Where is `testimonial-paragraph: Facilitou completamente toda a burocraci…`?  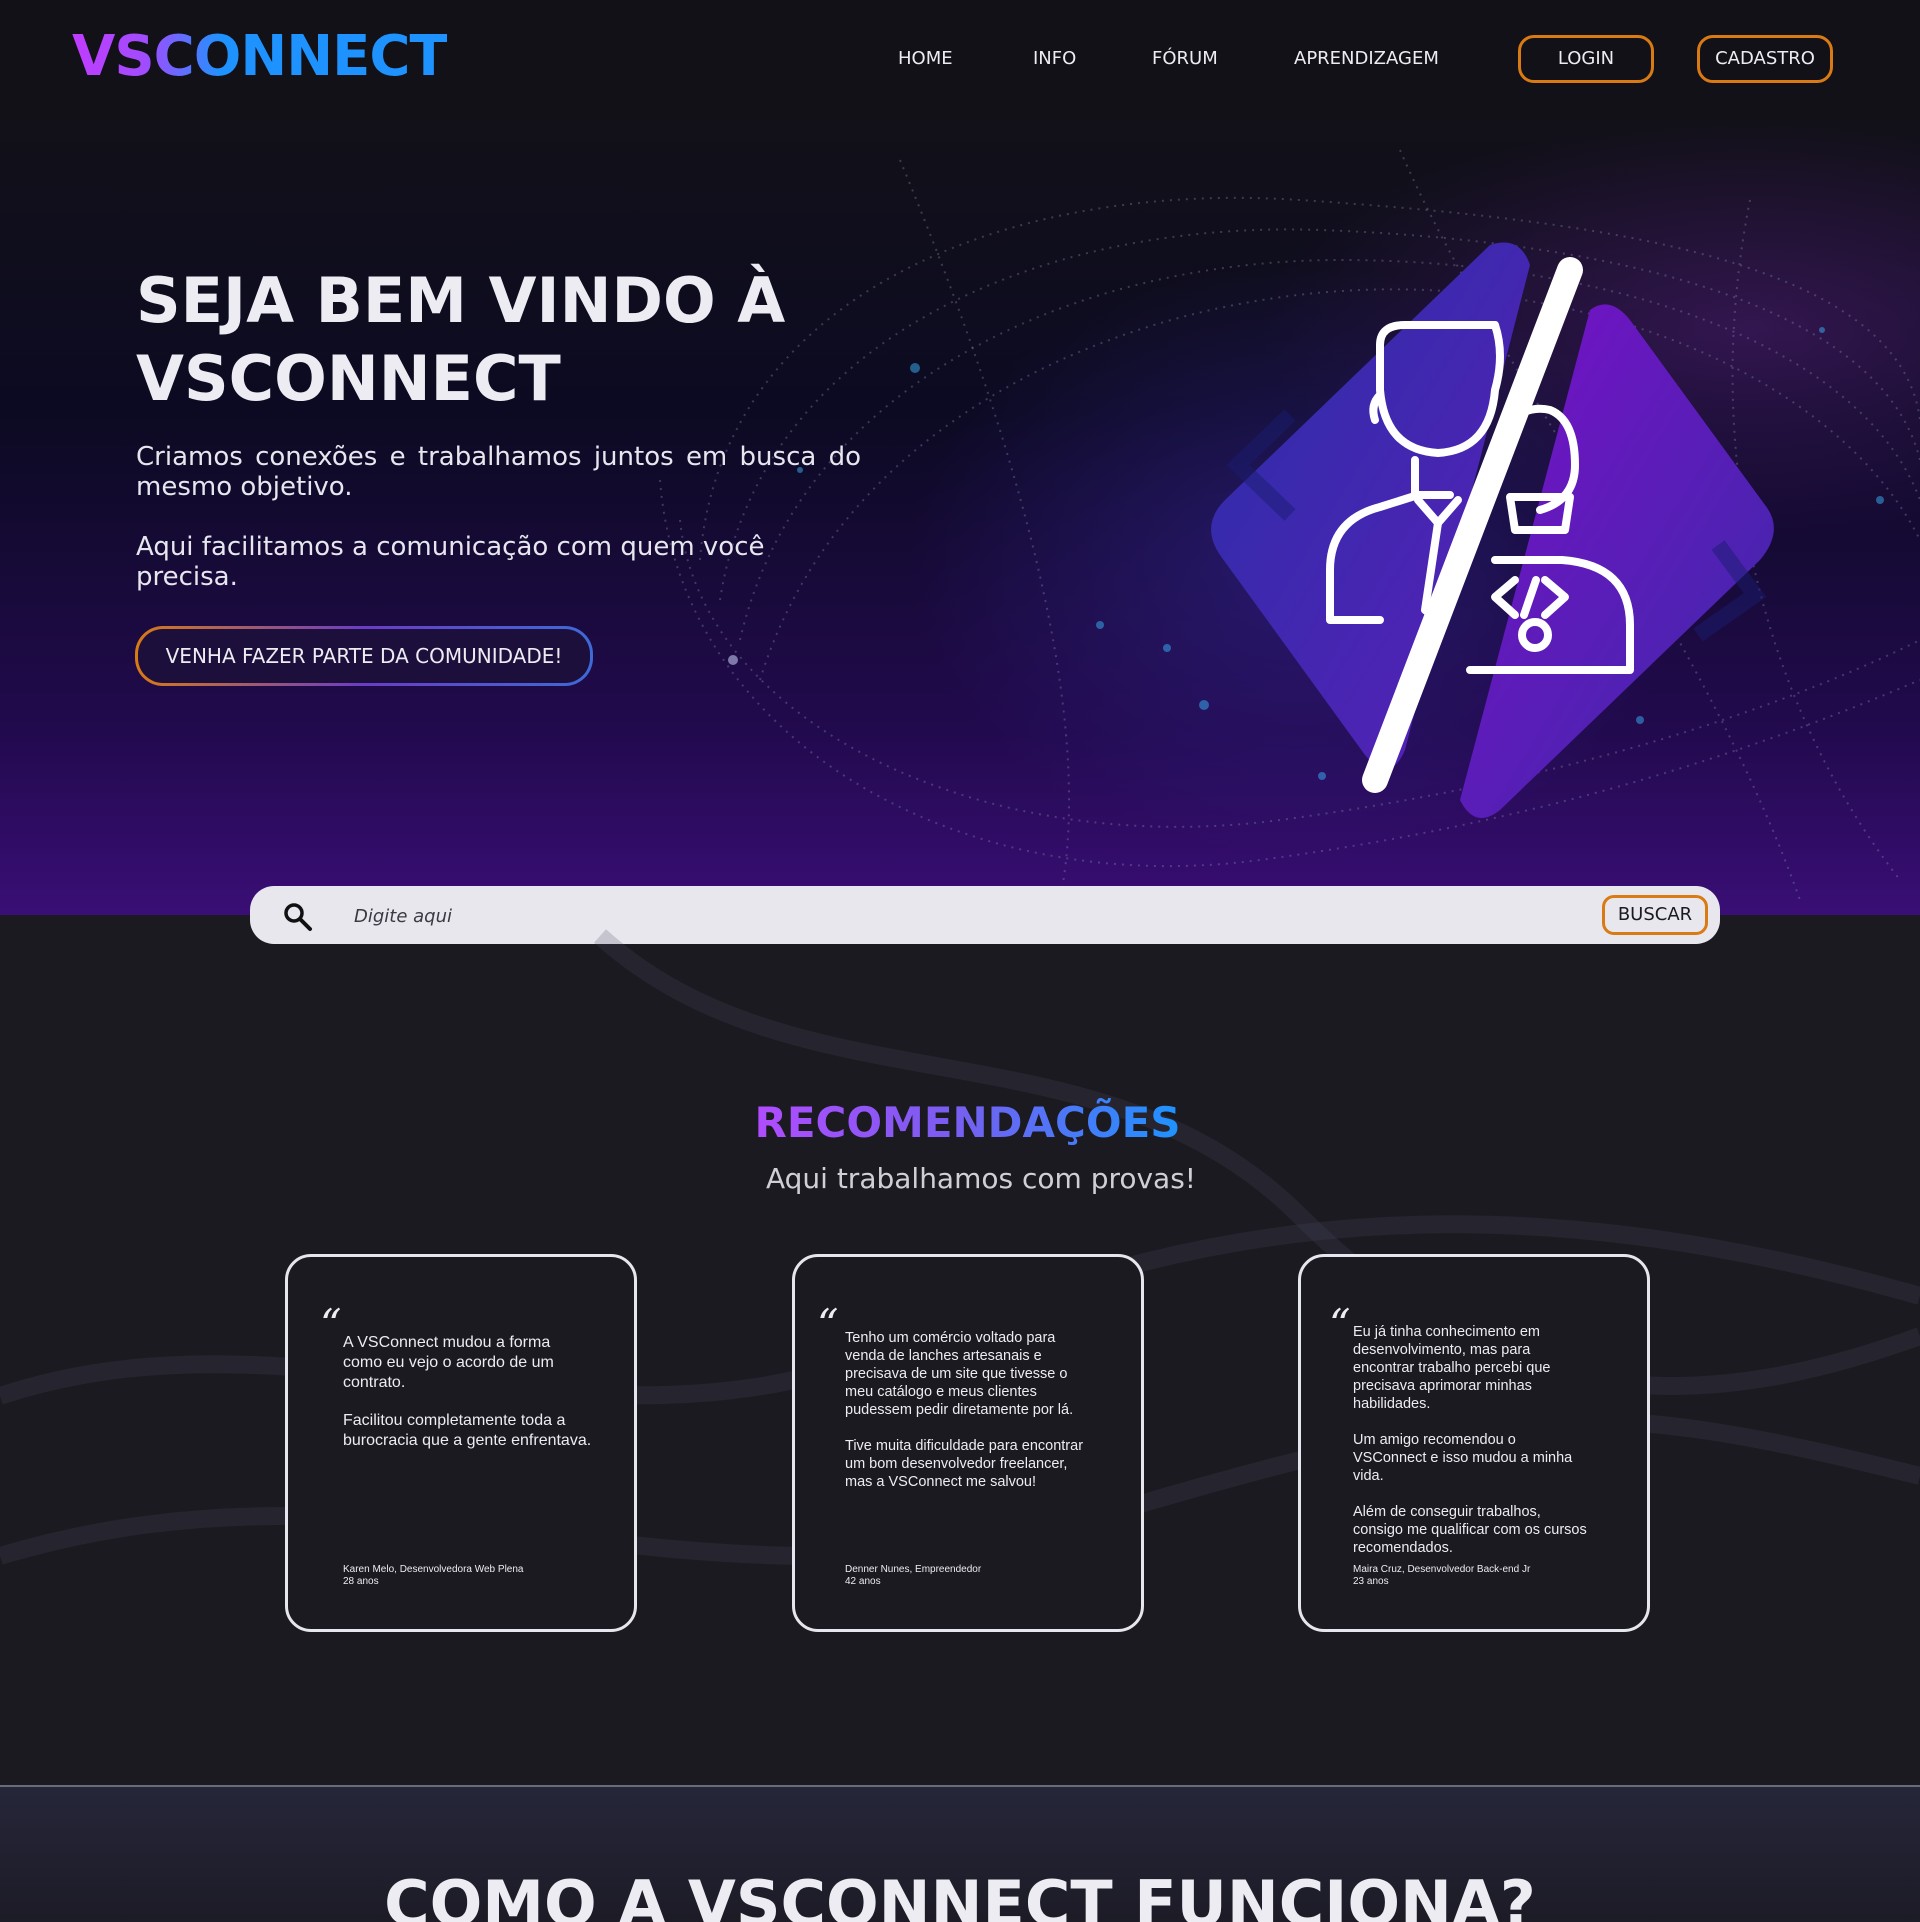
testimonial-paragraph: Facilitou completamente toda a burocraci… is located at coordinates (467, 1430).